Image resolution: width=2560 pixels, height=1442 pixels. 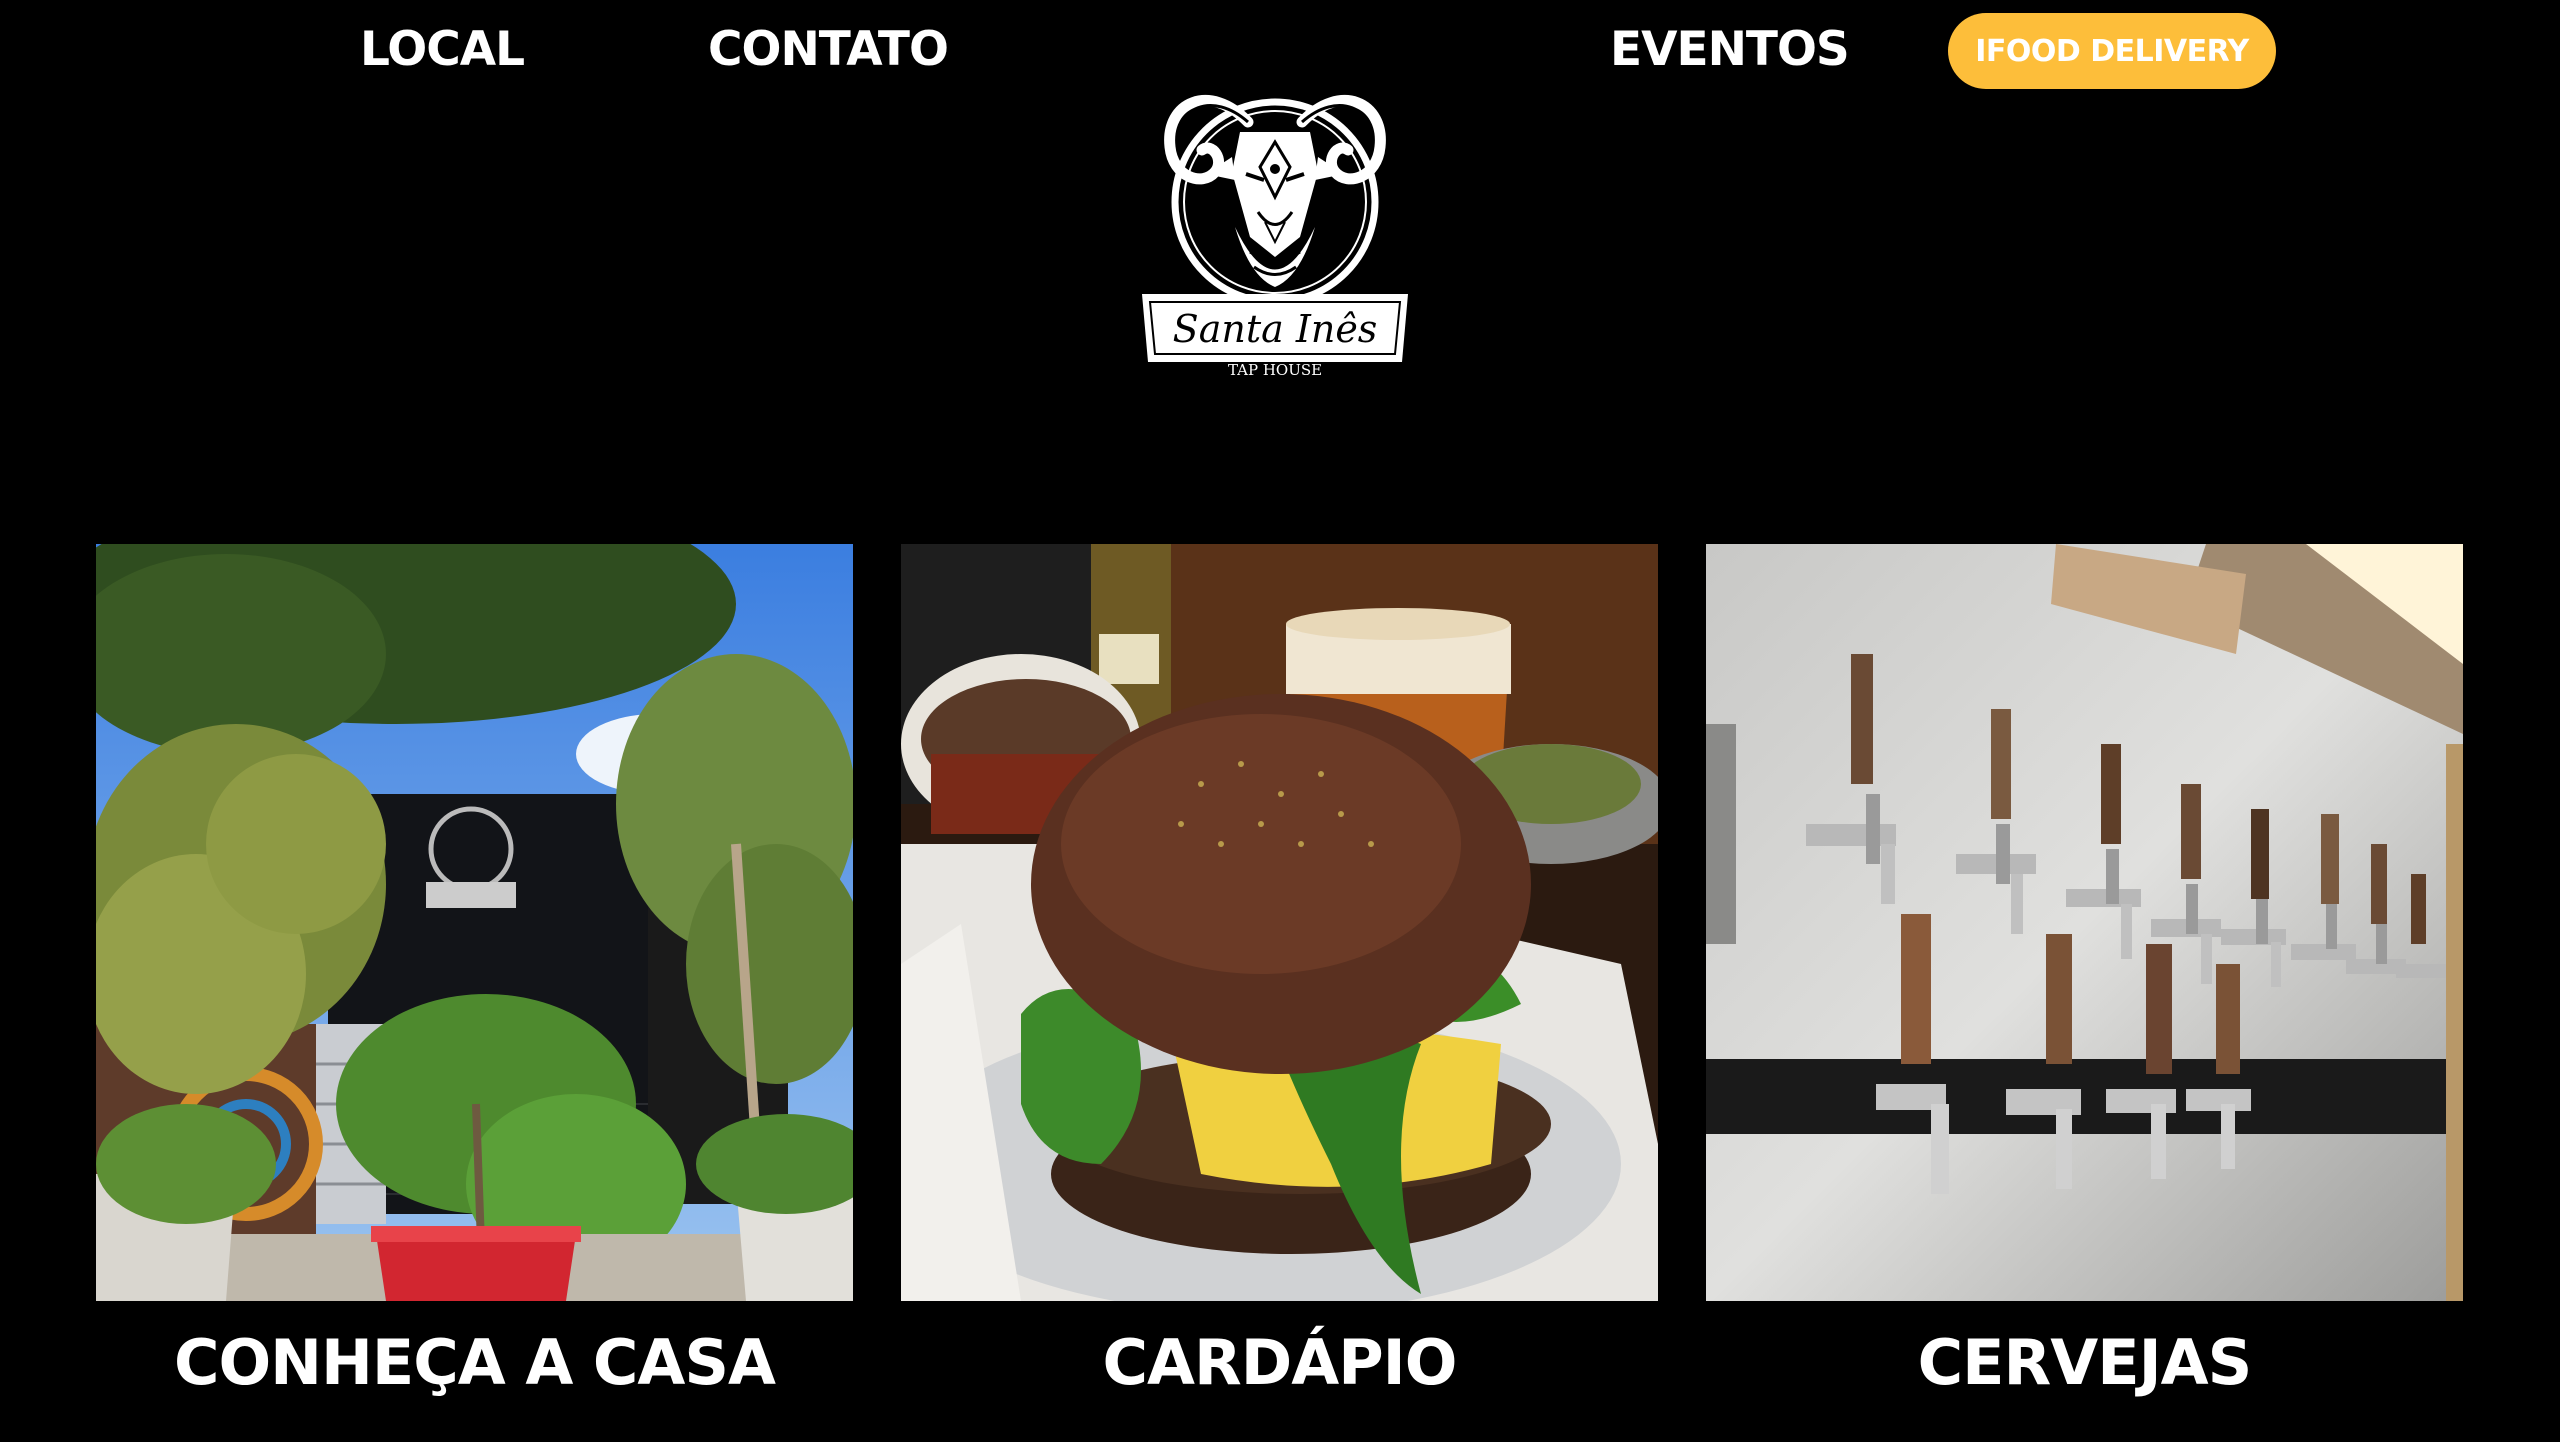 What do you see at coordinates (2084, 1363) in the screenshot?
I see `card-title-cervejas: CERVEJAS` at bounding box center [2084, 1363].